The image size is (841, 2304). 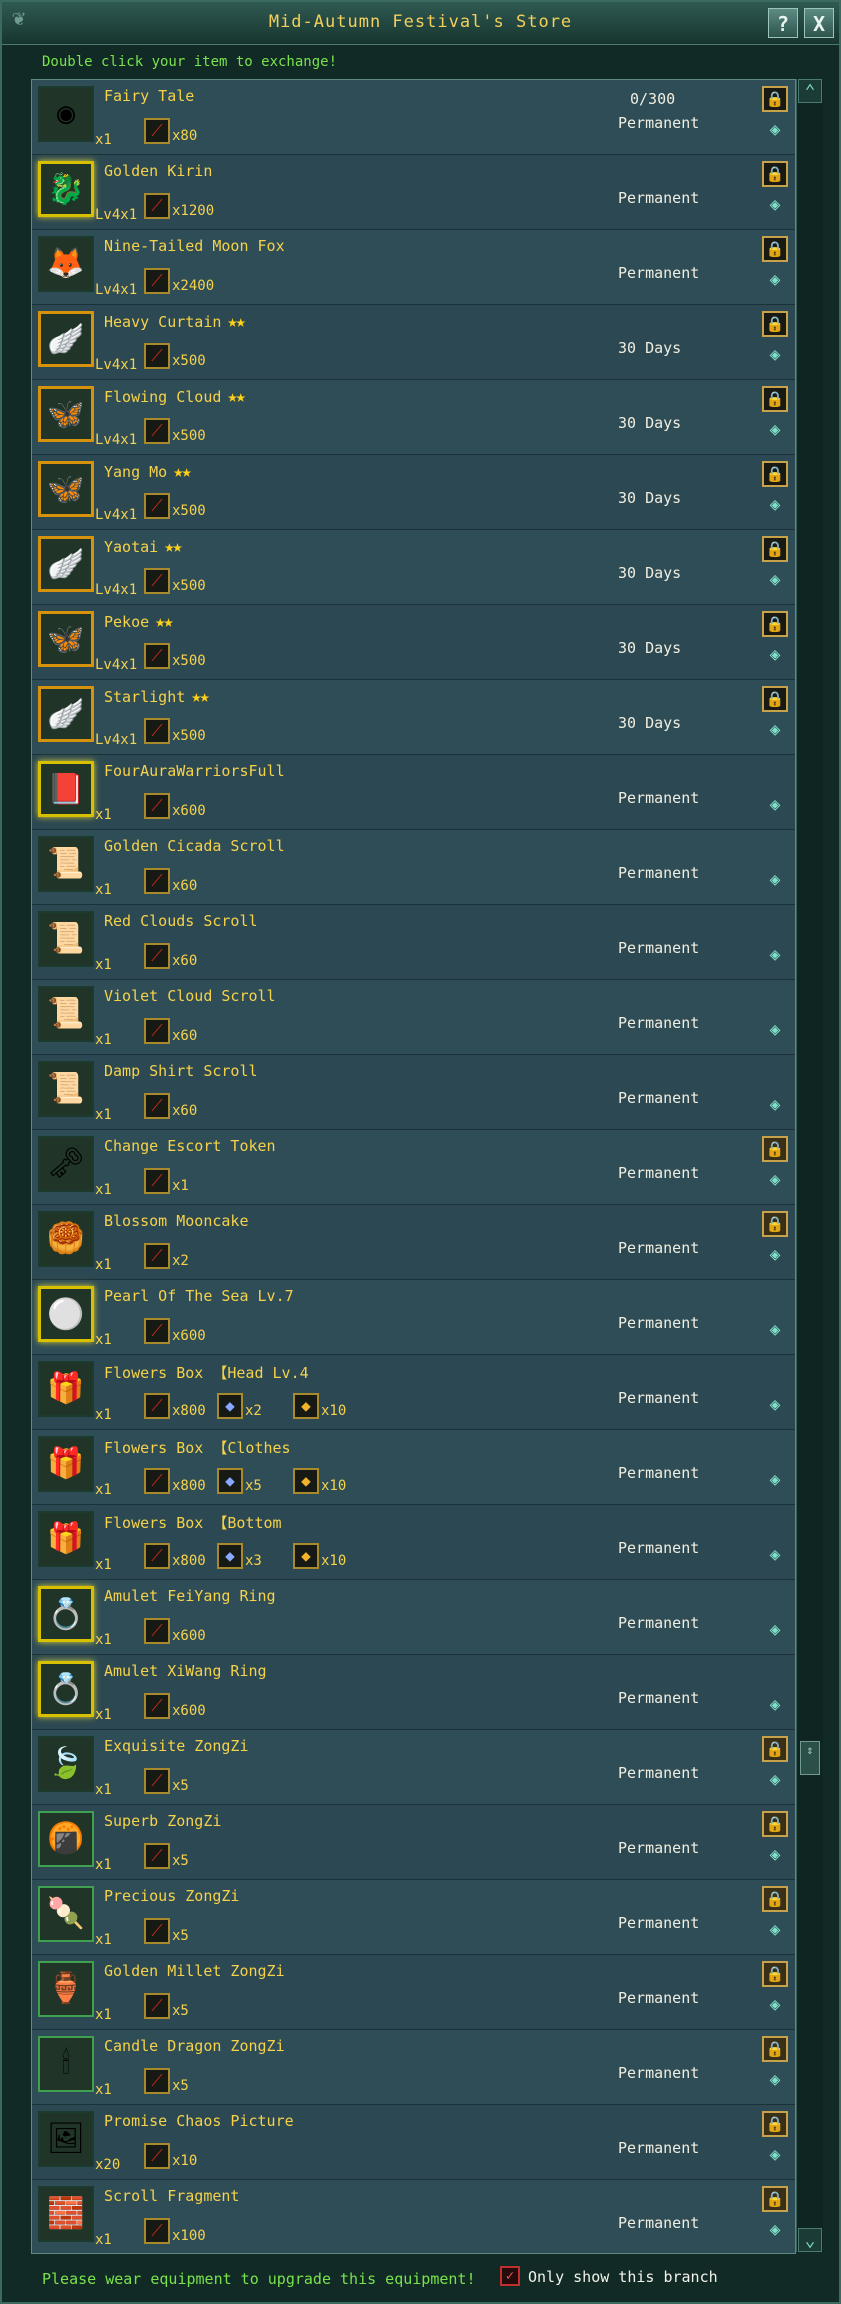 I want to click on item-icon: 🏺, so click(x=66, y=1989).